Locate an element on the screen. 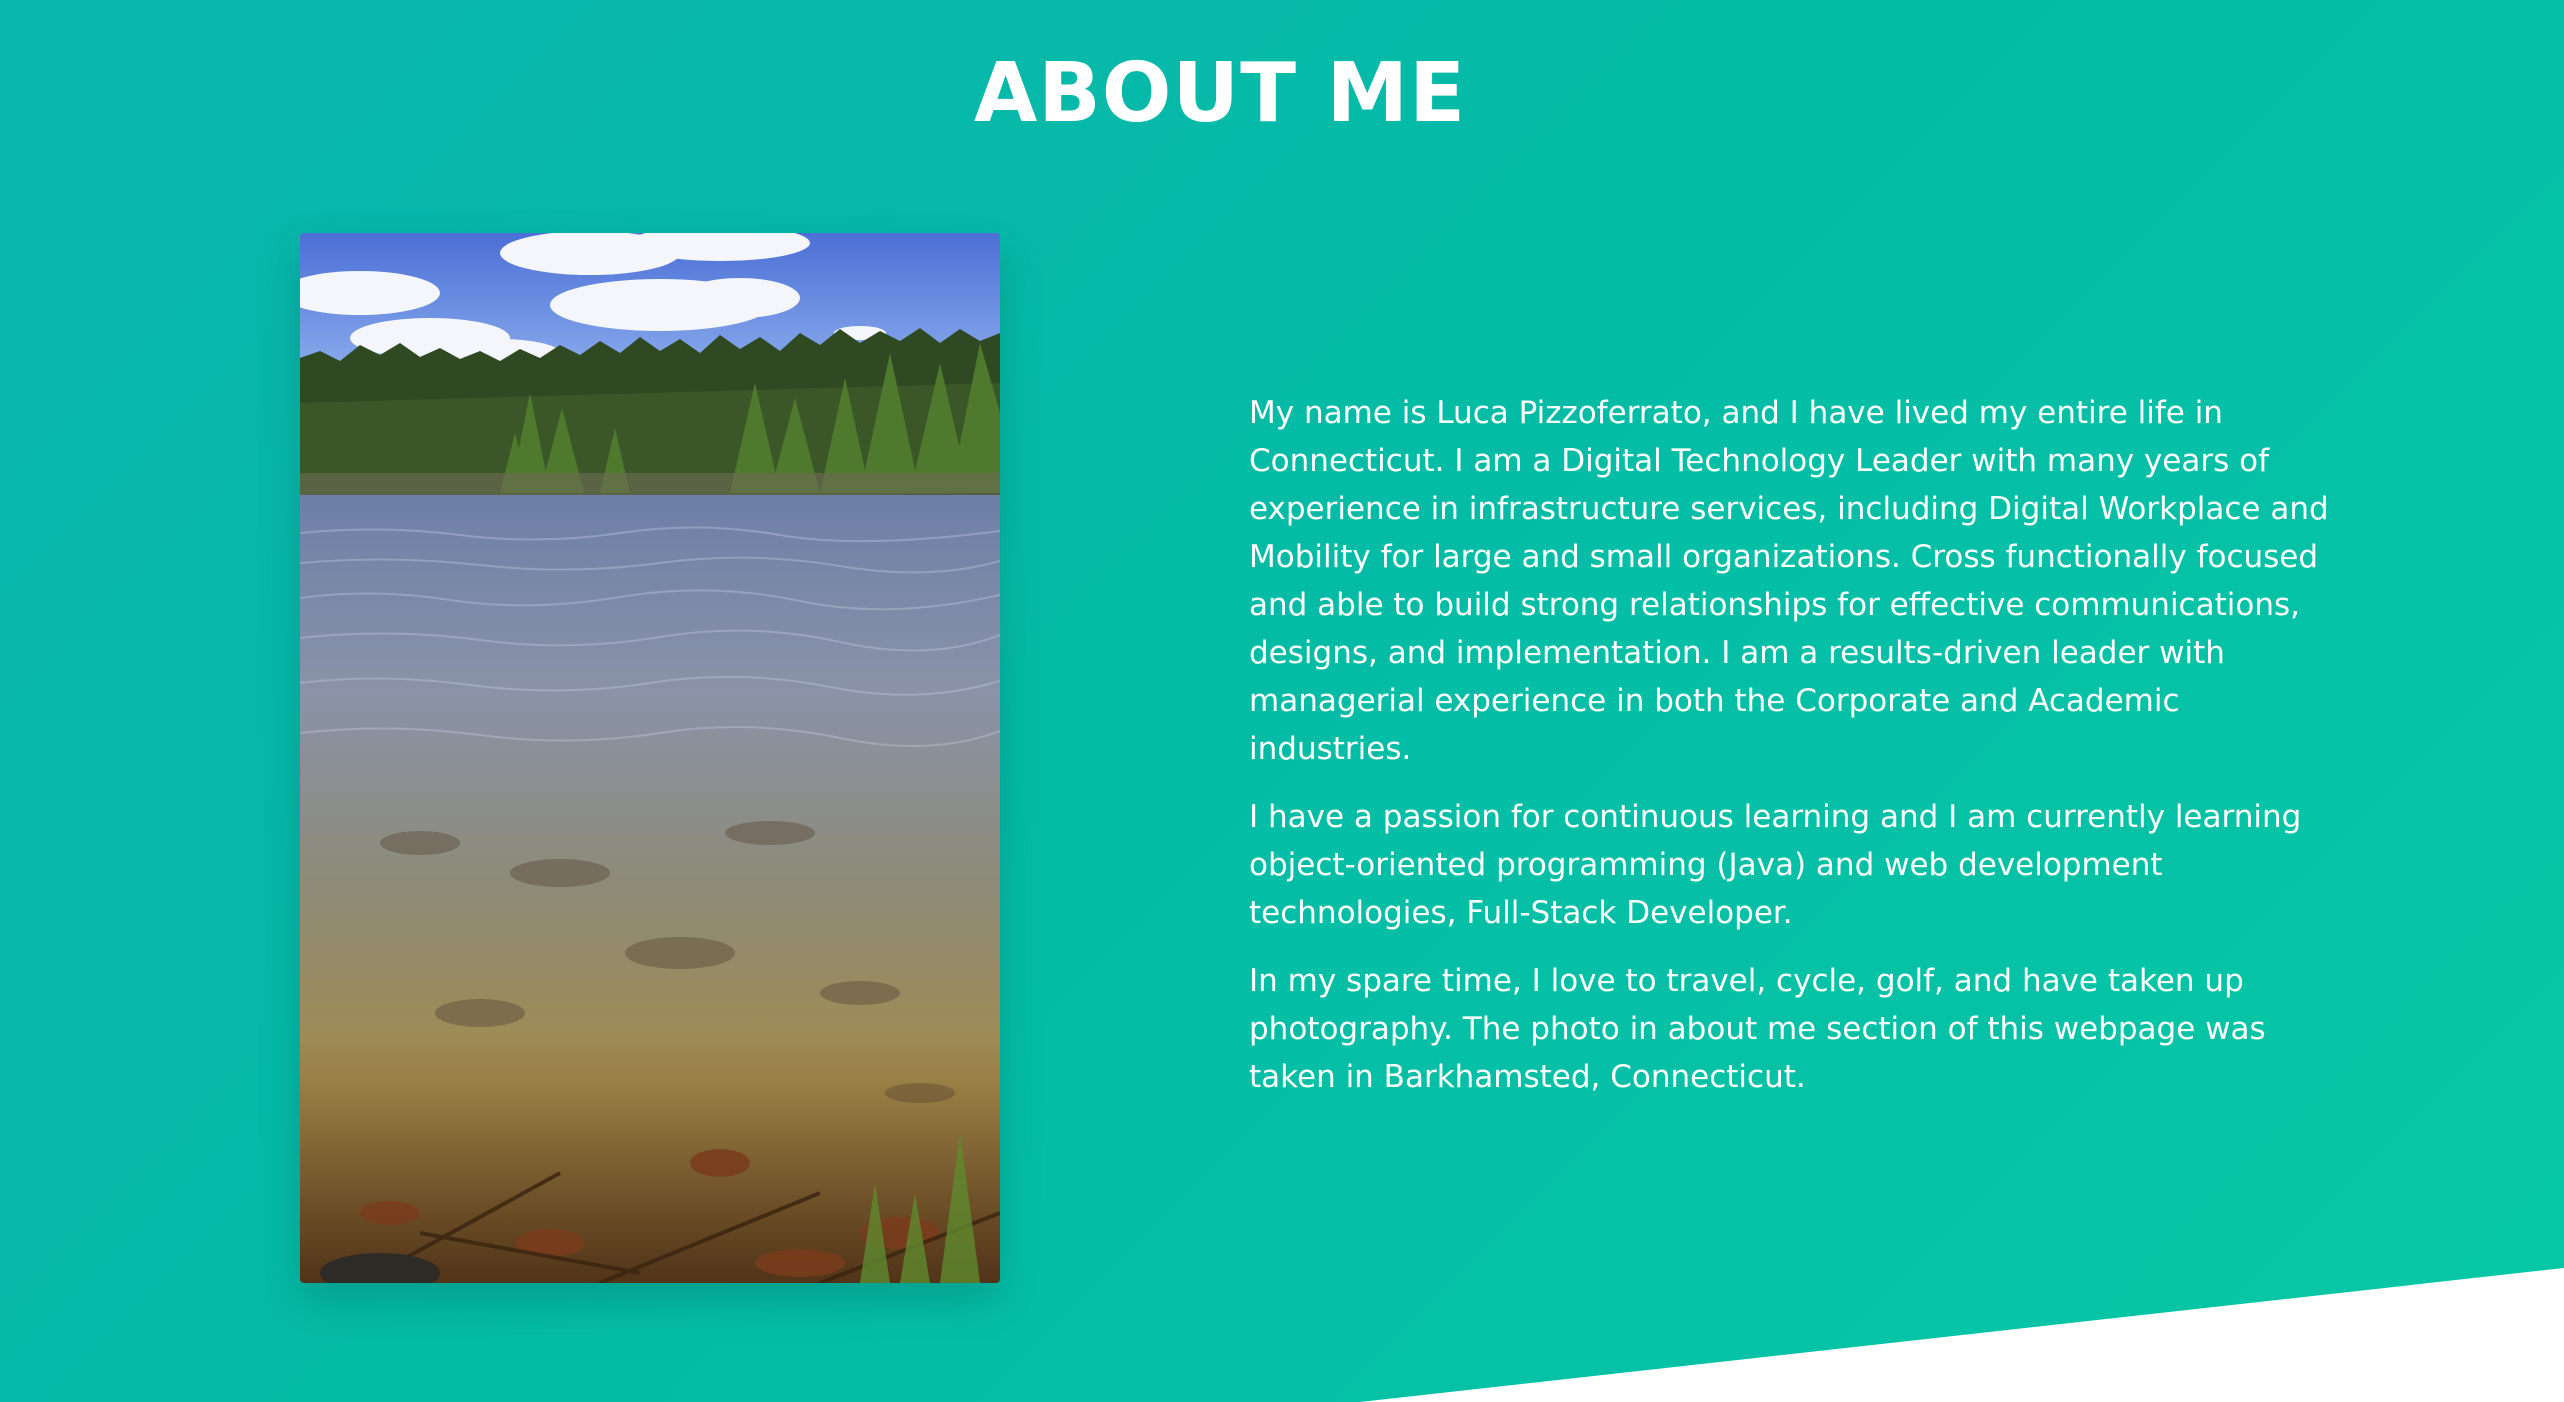  section-title: ABOUT ME is located at coordinates (1220, 93).